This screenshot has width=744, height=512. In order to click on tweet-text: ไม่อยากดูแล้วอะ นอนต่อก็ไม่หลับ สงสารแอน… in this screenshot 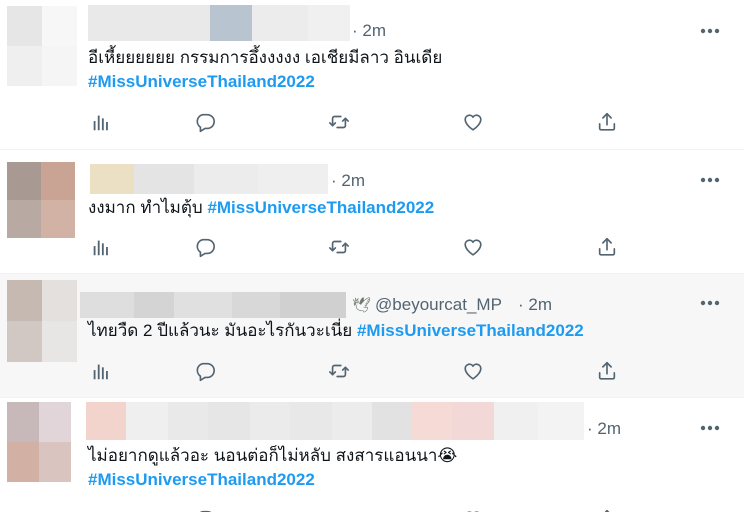, I will do `click(272, 468)`.